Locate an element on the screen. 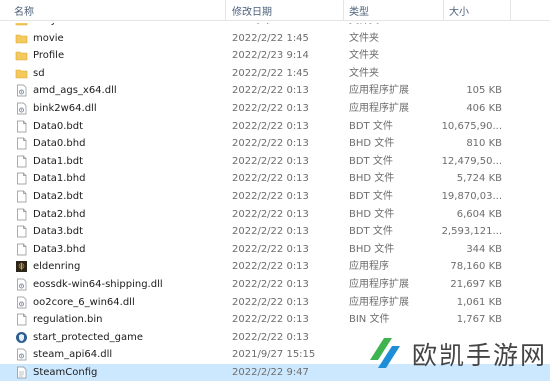 This screenshot has height=382, width=550. file-modified-date: 2022/2/23 9:14 is located at coordinates (270, 56).